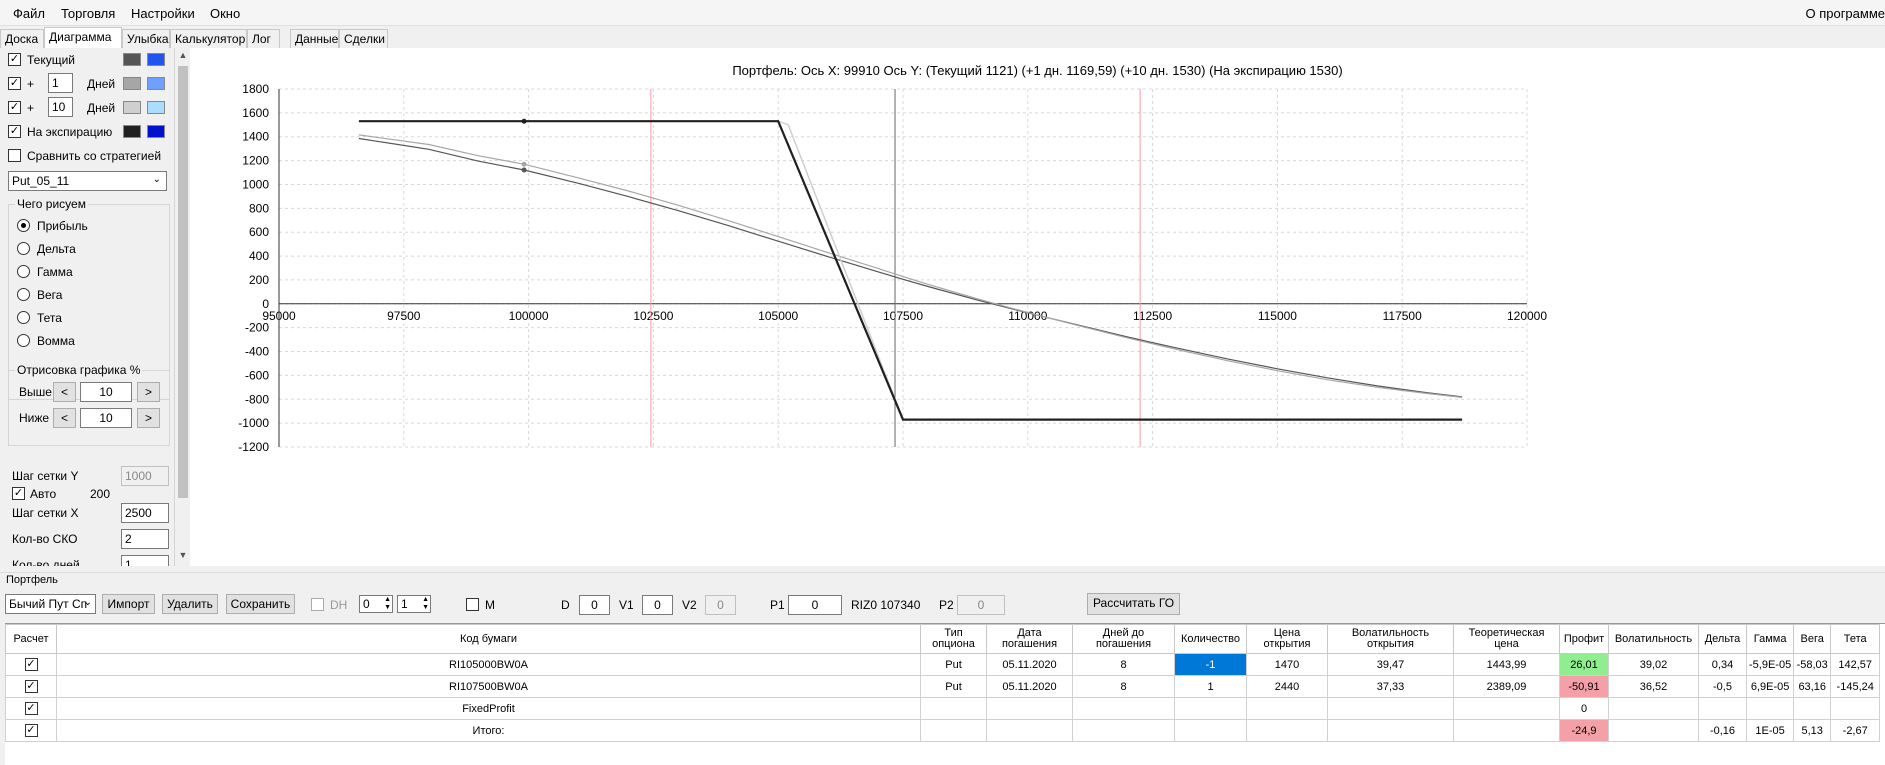 This screenshot has width=1885, height=765. What do you see at coordinates (18, 493) in the screenshot?
I see `auto-checkbox: ✓` at bounding box center [18, 493].